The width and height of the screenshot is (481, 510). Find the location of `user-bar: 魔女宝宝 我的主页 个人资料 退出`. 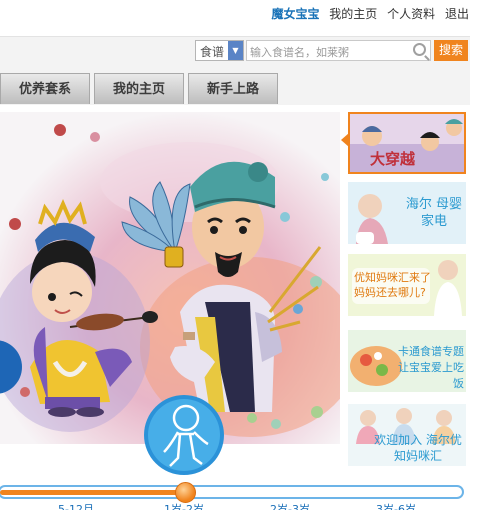

user-bar: 魔女宝宝 我的主页 个人资料 退出 is located at coordinates (240, 13).